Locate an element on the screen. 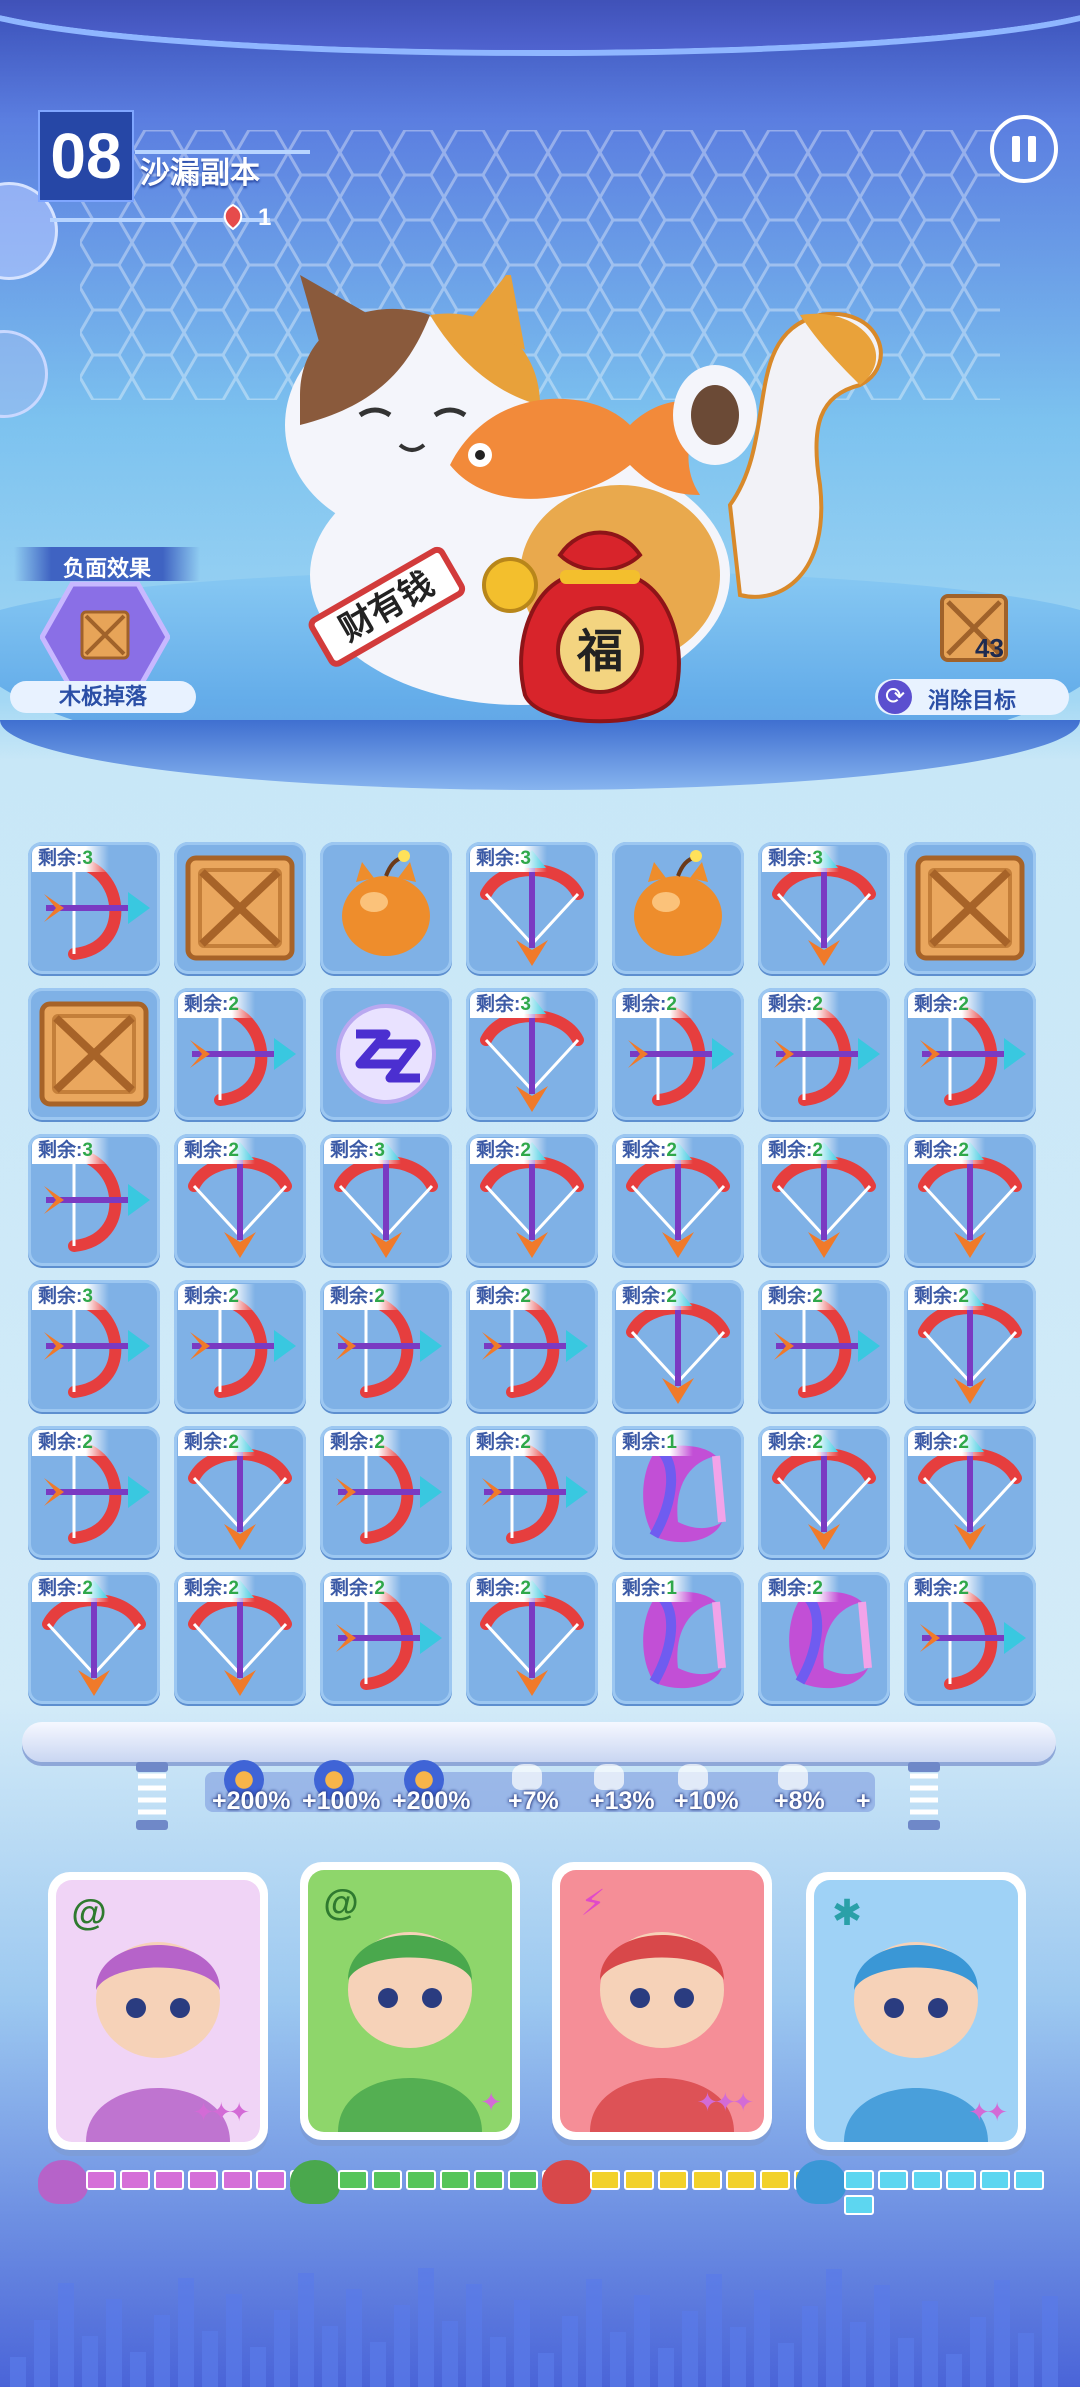  hero-knight-bot-card: ✱ ✦✦ is located at coordinates (916, 2011).